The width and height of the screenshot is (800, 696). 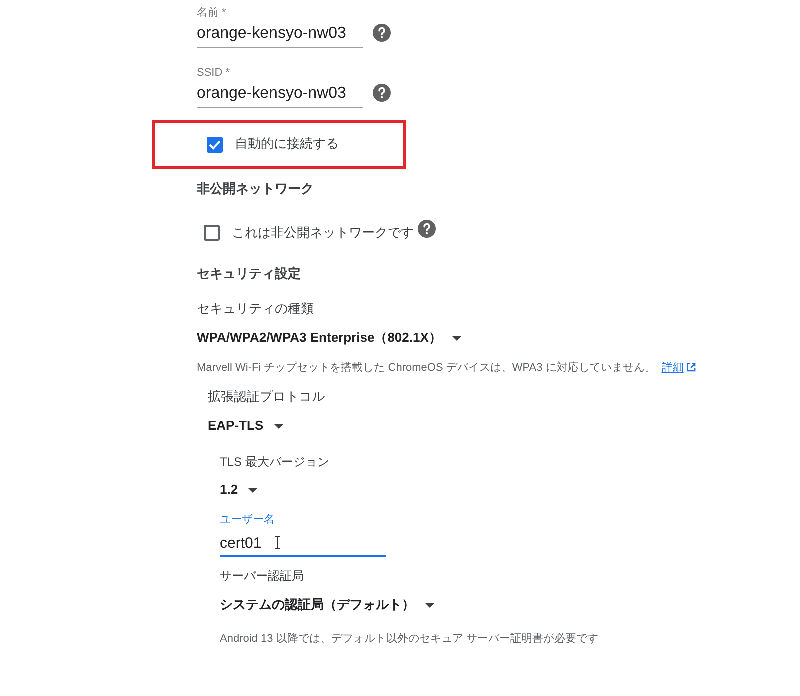 I want to click on field-label: セキュリティの種類, so click(x=256, y=309).